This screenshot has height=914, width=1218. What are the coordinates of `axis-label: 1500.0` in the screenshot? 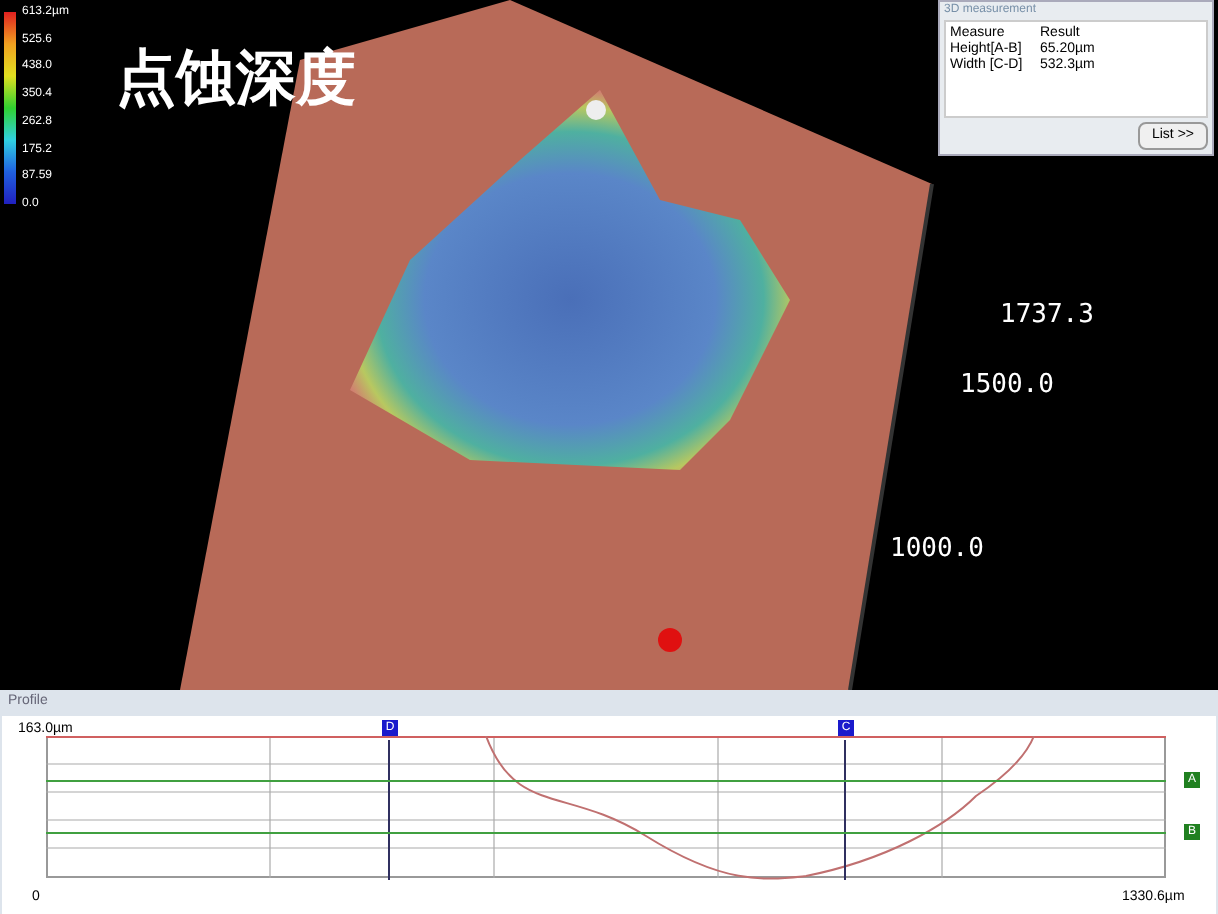 It's located at (1007, 386).